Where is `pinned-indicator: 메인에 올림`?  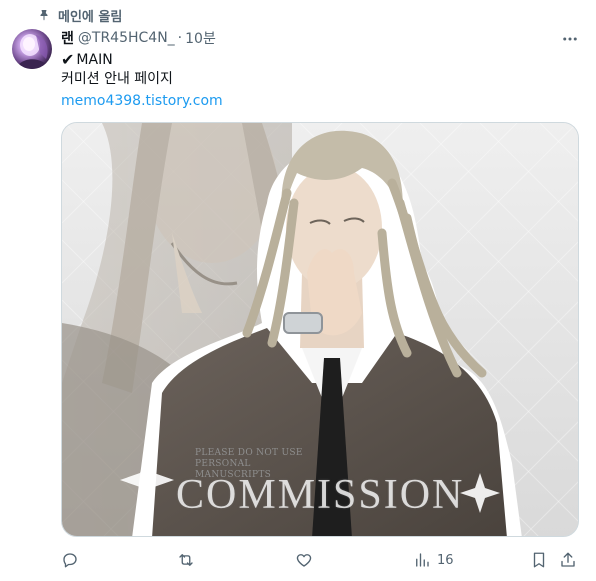 pinned-indicator: 메인에 올림 is located at coordinates (80, 15).